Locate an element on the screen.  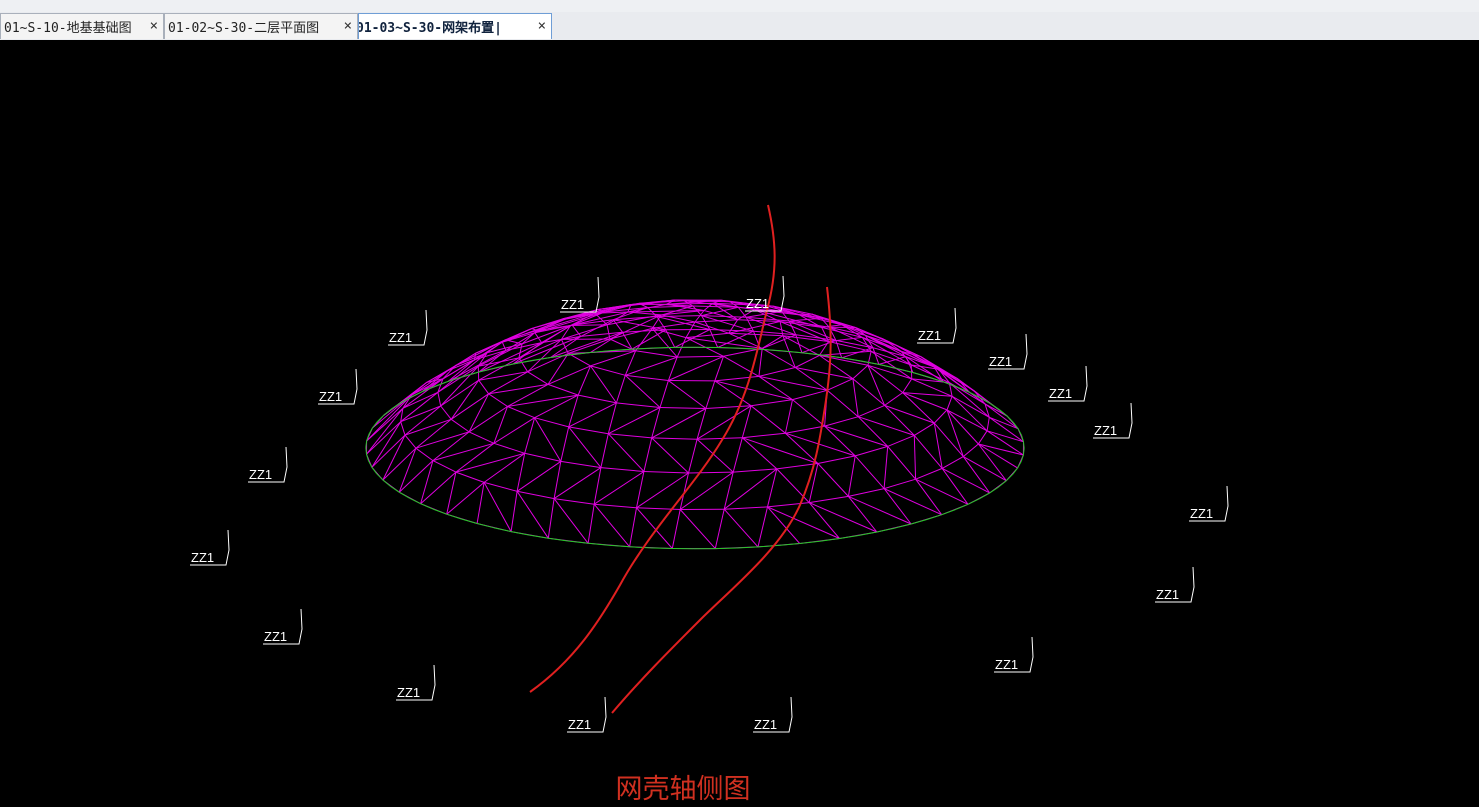
tab-grid-structure-layout: 01-03~S-30-网架布置| × is located at coordinates (455, 26).